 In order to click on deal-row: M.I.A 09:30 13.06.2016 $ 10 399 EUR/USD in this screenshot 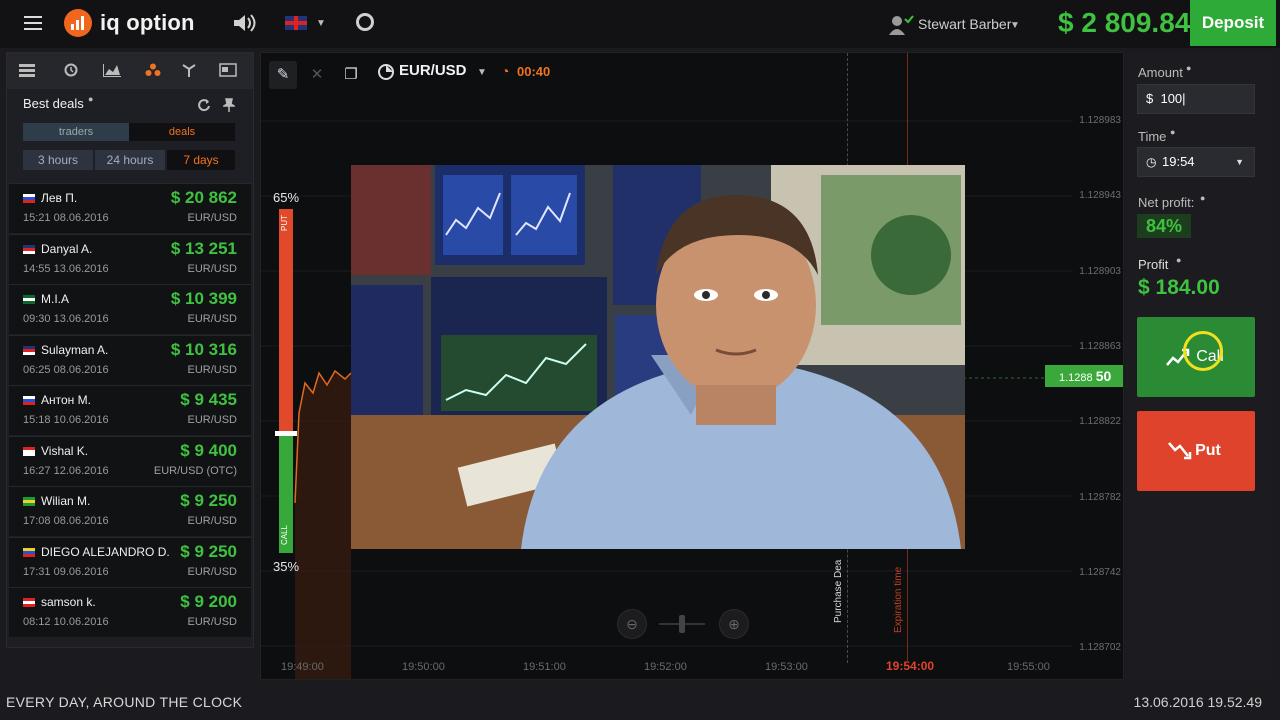, I will do `click(130, 309)`.